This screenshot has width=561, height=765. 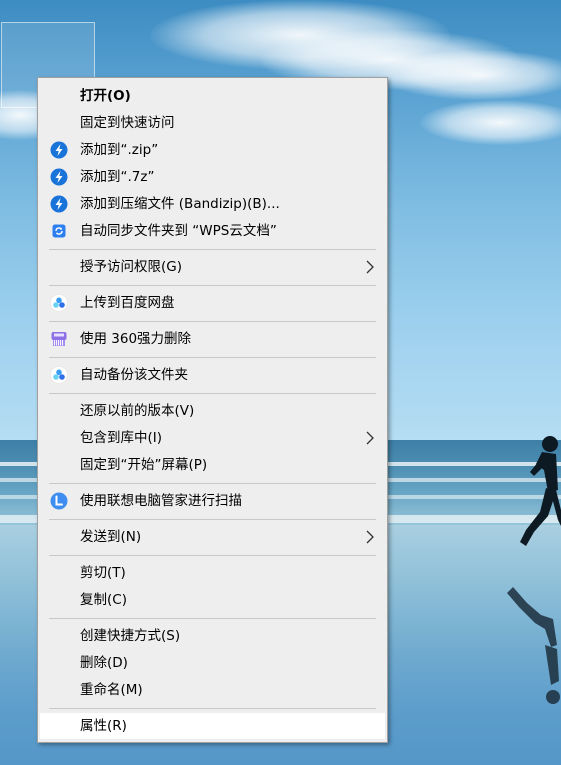 I want to click on menu-item-label: 添加到“.7z”, so click(x=117, y=177).